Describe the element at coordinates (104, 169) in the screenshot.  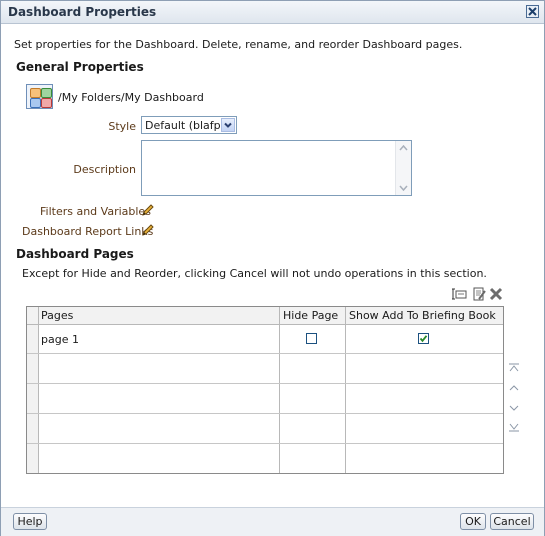
I see `description-label: Description` at that location.